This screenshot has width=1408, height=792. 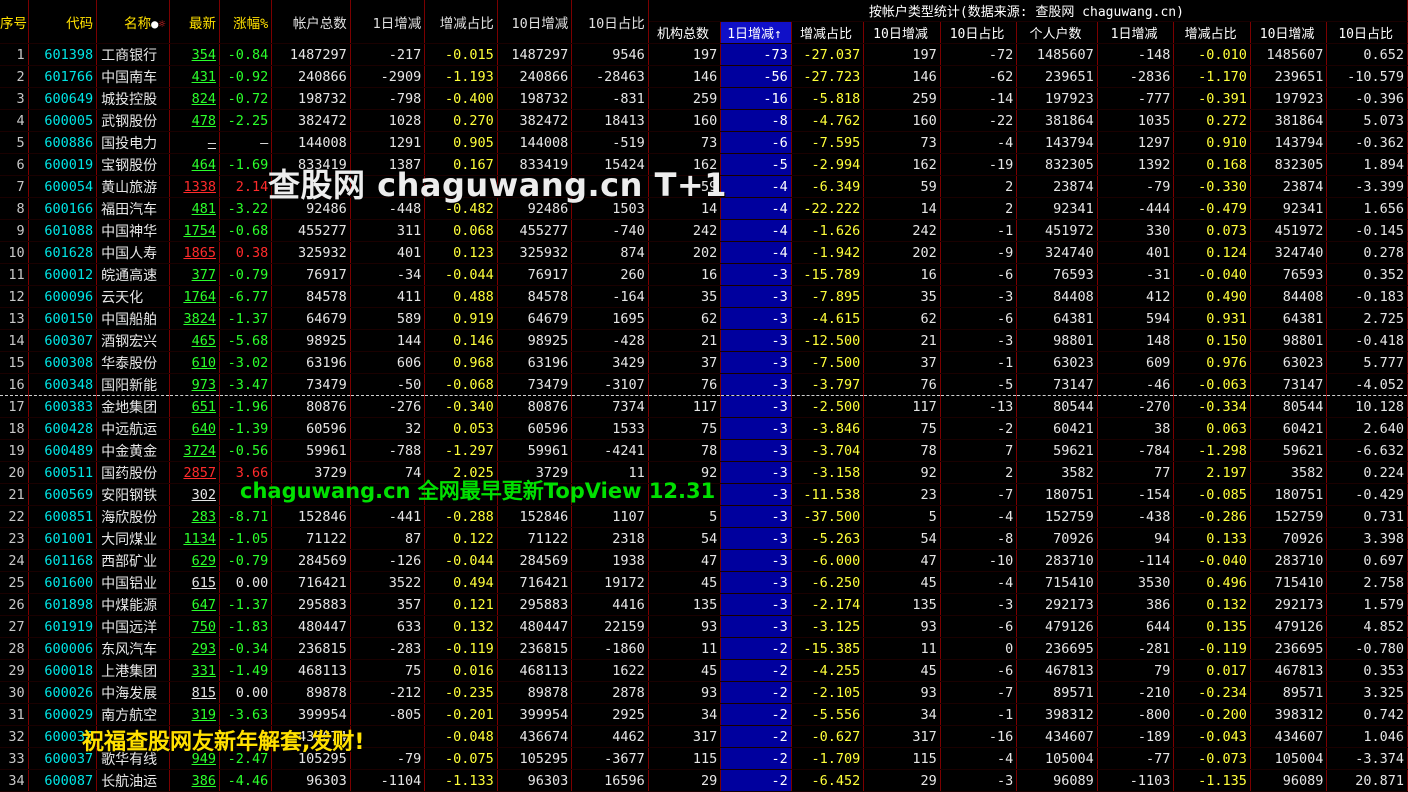 I want to click on col-header-pct: 涨幅%, so click(x=246, y=22).